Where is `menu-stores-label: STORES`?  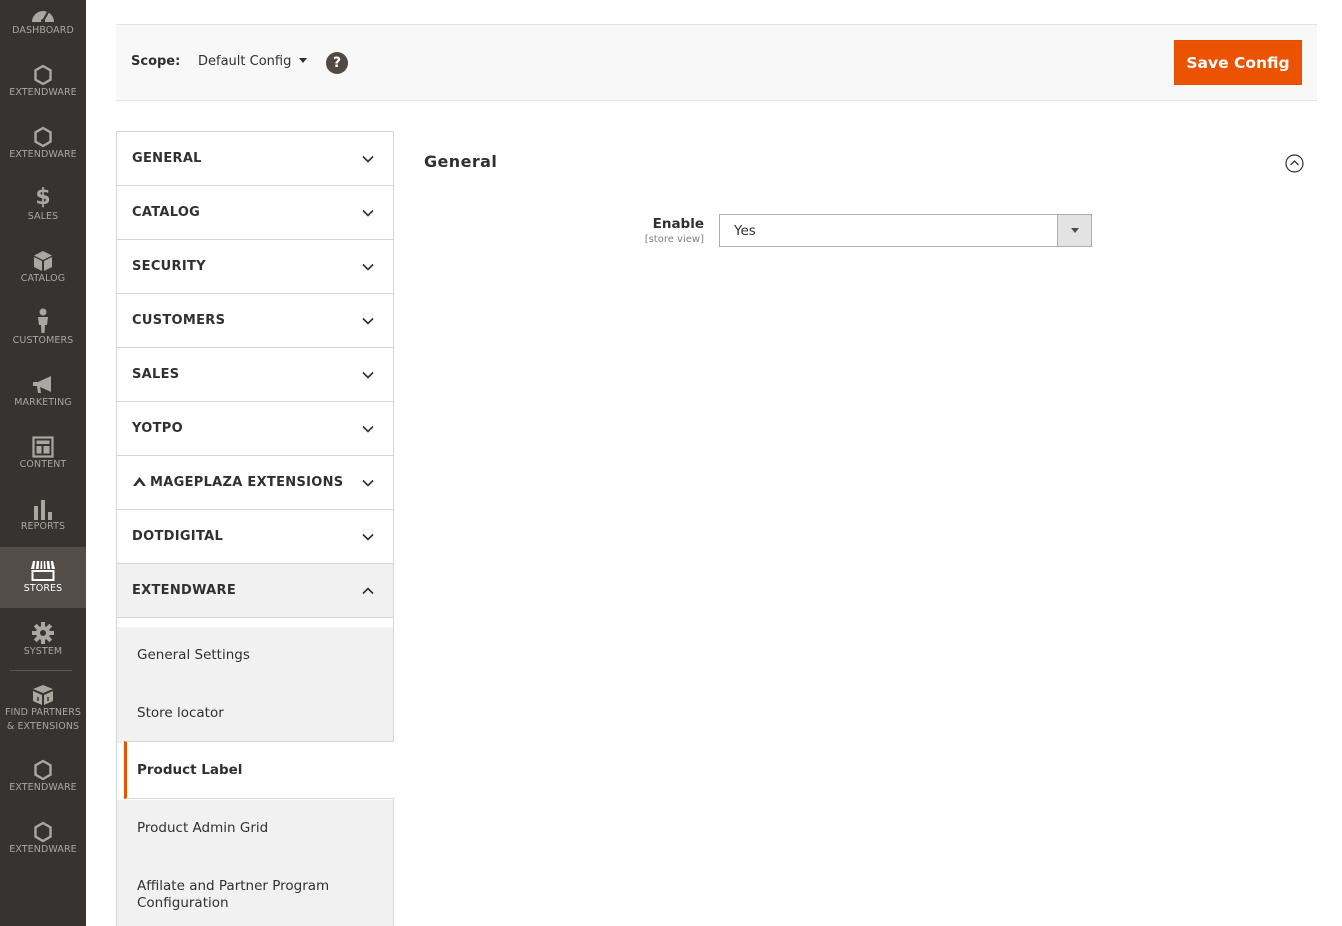 menu-stores-label: STORES is located at coordinates (43, 588).